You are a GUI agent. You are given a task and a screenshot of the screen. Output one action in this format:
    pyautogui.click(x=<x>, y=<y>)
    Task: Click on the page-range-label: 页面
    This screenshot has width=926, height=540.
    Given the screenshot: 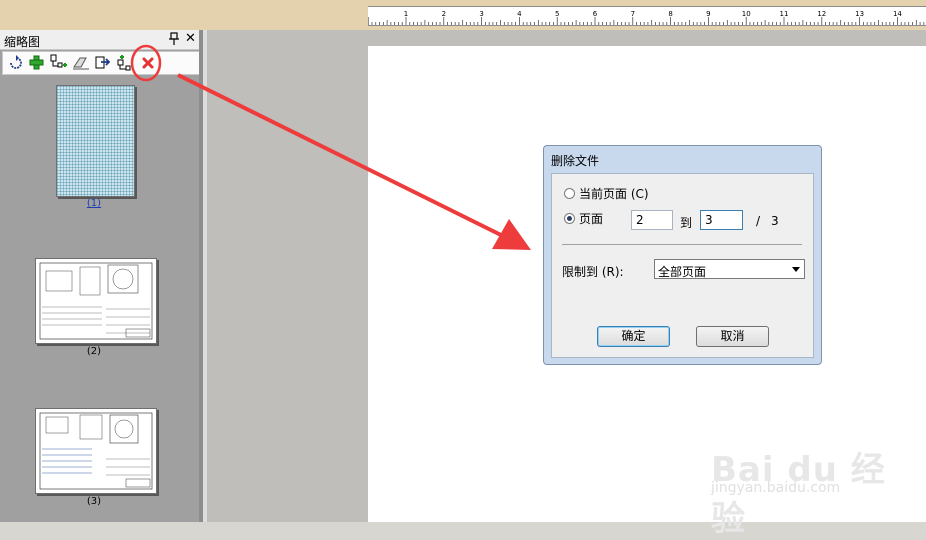 What is the action you would take?
    pyautogui.click(x=591, y=219)
    